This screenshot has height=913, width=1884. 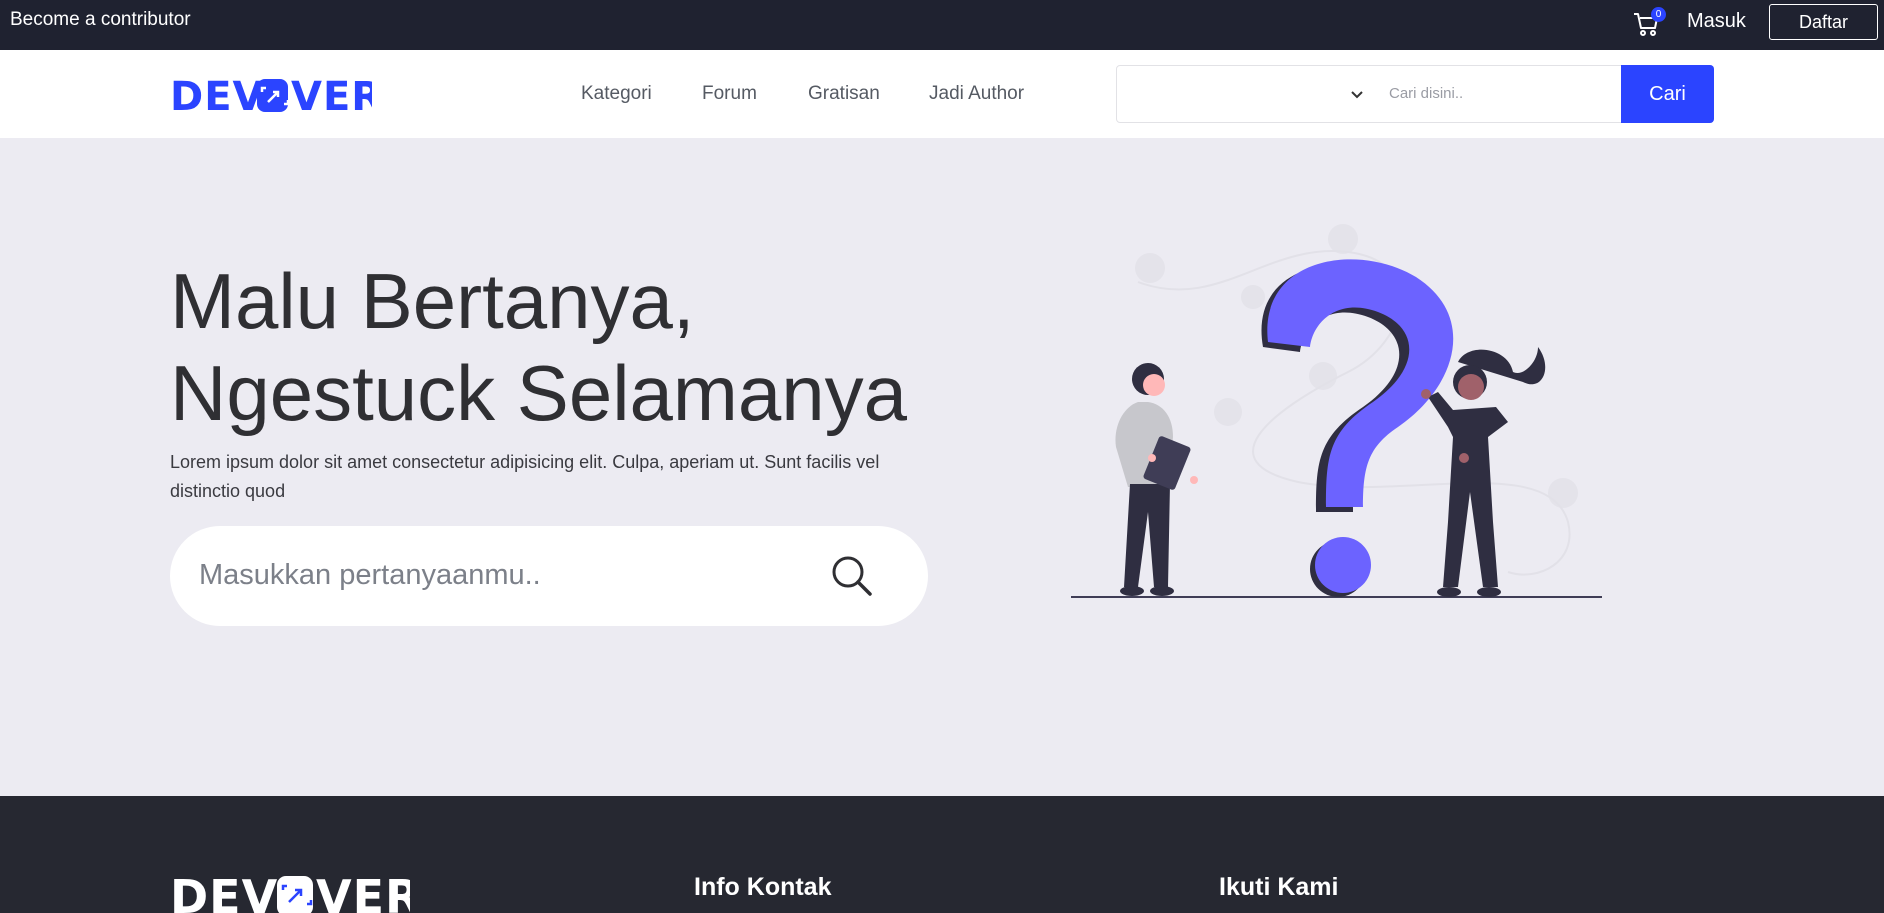 I want to click on question-input: Masukkan pertanyaanmu.., so click(x=370, y=575).